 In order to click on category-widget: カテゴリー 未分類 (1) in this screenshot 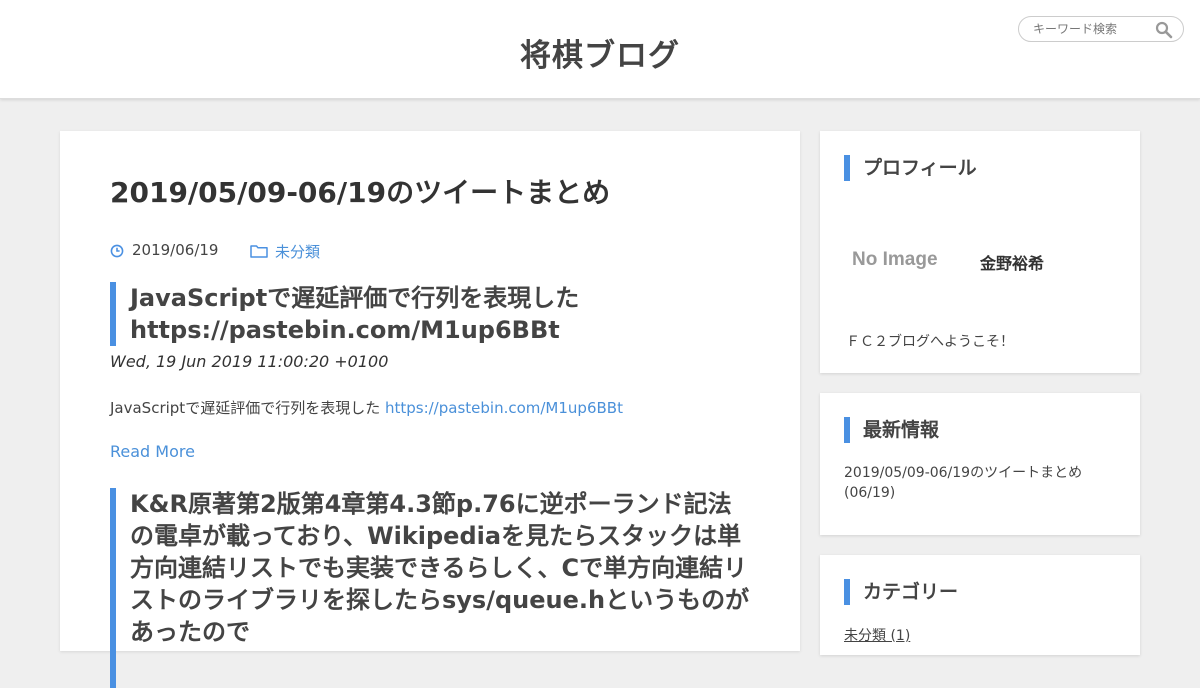, I will do `click(980, 605)`.